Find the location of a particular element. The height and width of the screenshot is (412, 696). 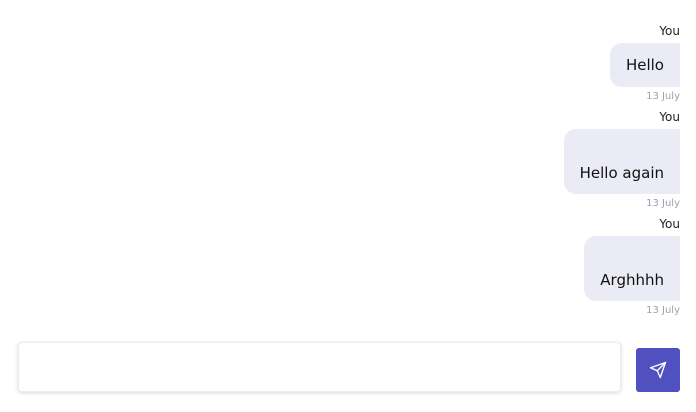

message-input is located at coordinates (319, 367).